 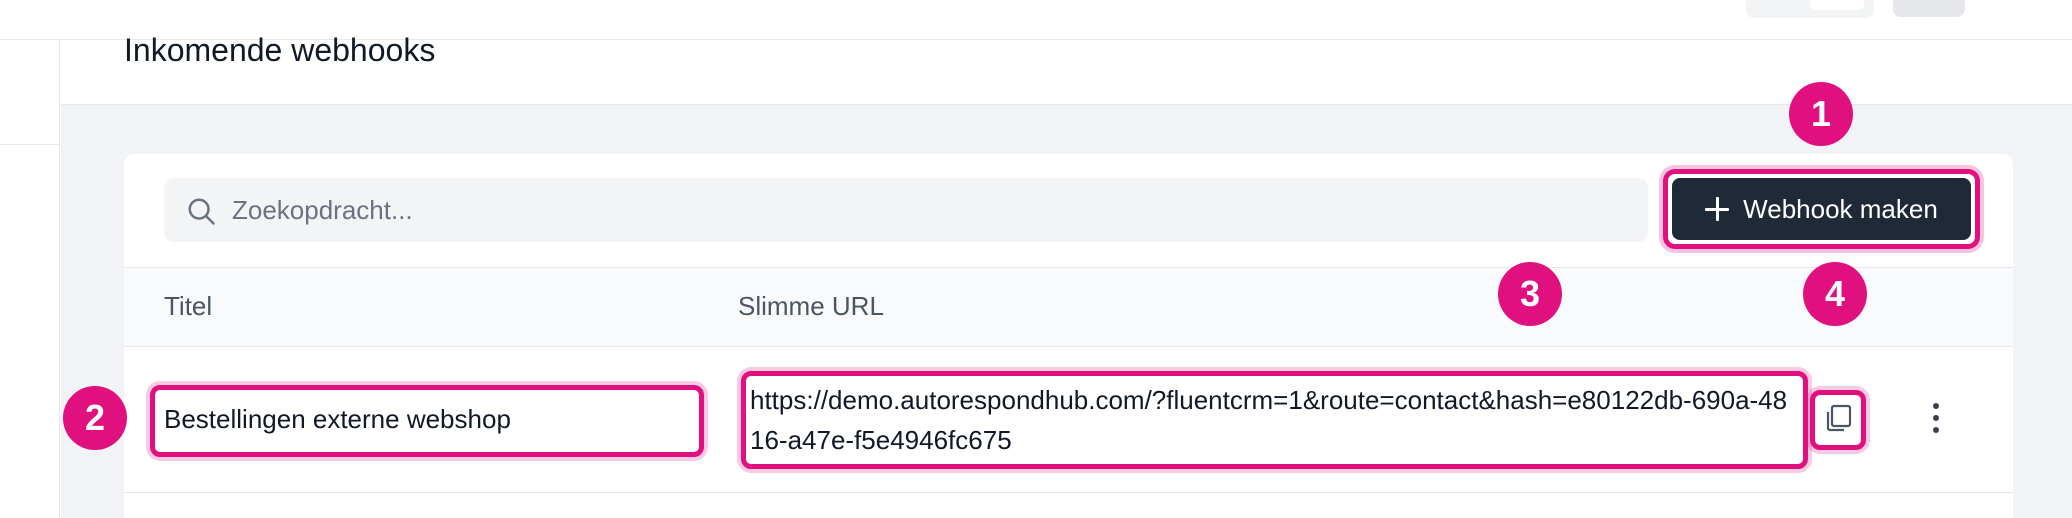 I want to click on search-icon, so click(x=201, y=211).